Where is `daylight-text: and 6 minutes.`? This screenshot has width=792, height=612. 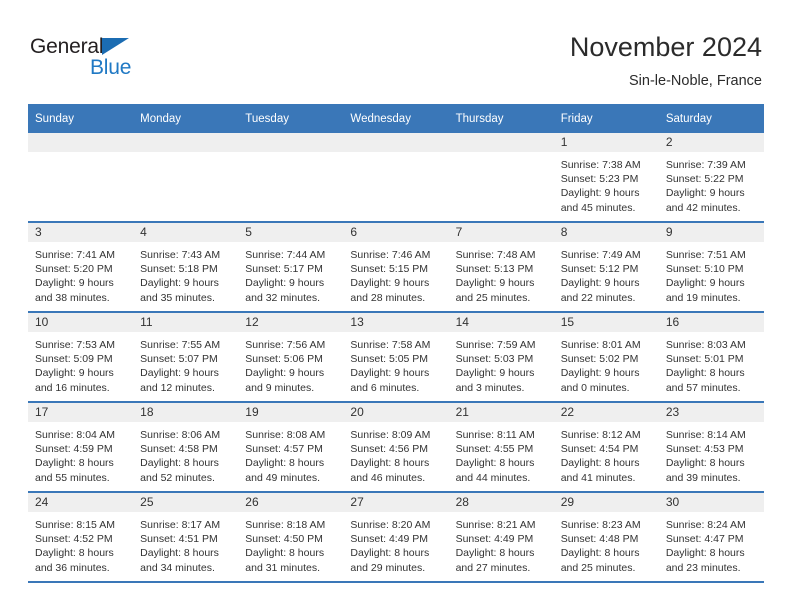
daylight-text: and 6 minutes. is located at coordinates (385, 387).